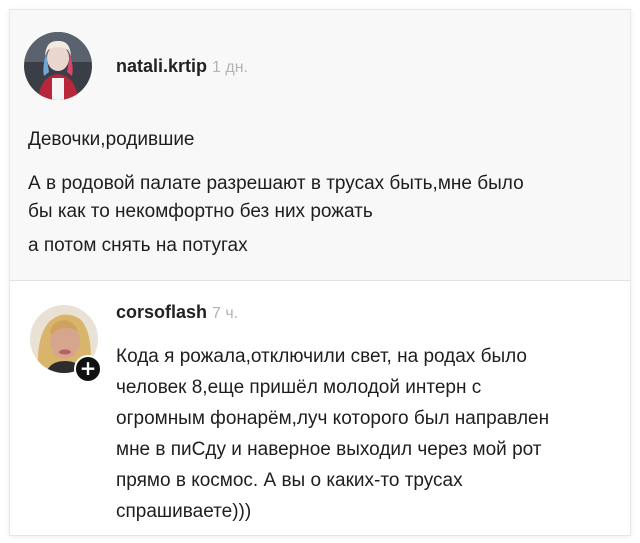 The width and height of the screenshot is (640, 543). What do you see at coordinates (289, 480) in the screenshot?
I see `reply-text-line: прямо в космос. А вы о каких-то трусах` at bounding box center [289, 480].